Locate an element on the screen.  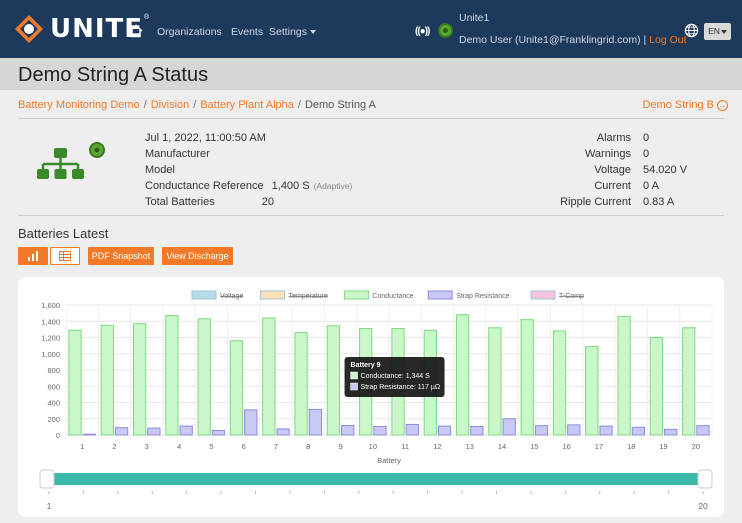
globe-icon is located at coordinates (691, 30).